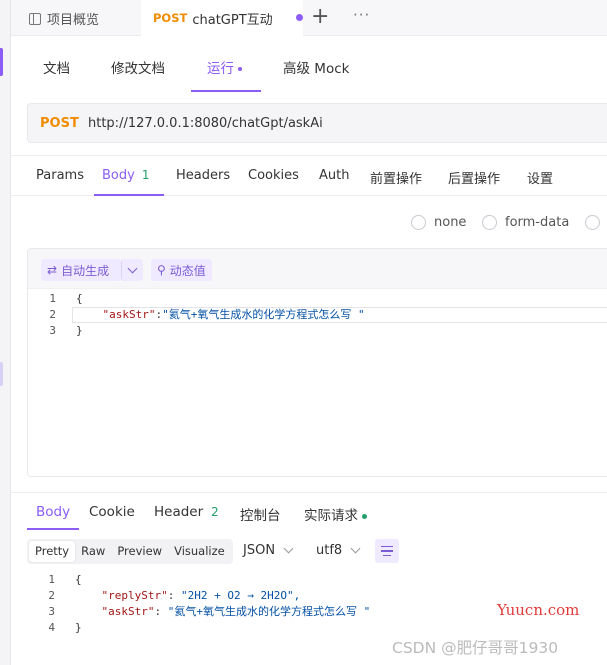 The width and height of the screenshot is (607, 665). I want to click on code-line: 2 "askStr":"氦气+氧气生成水的化学方程式怎么写 ", so click(317, 315).